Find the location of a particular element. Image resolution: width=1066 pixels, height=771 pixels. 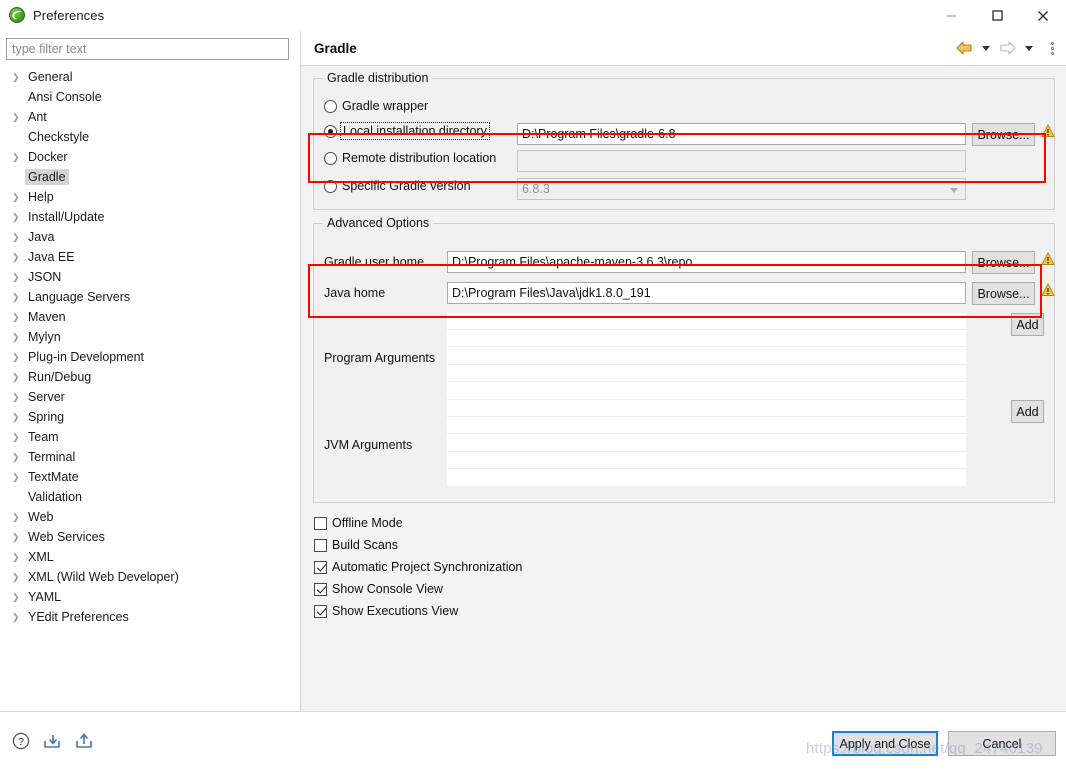

specific-gradle-version-select: 6.8.3 is located at coordinates (741, 189).